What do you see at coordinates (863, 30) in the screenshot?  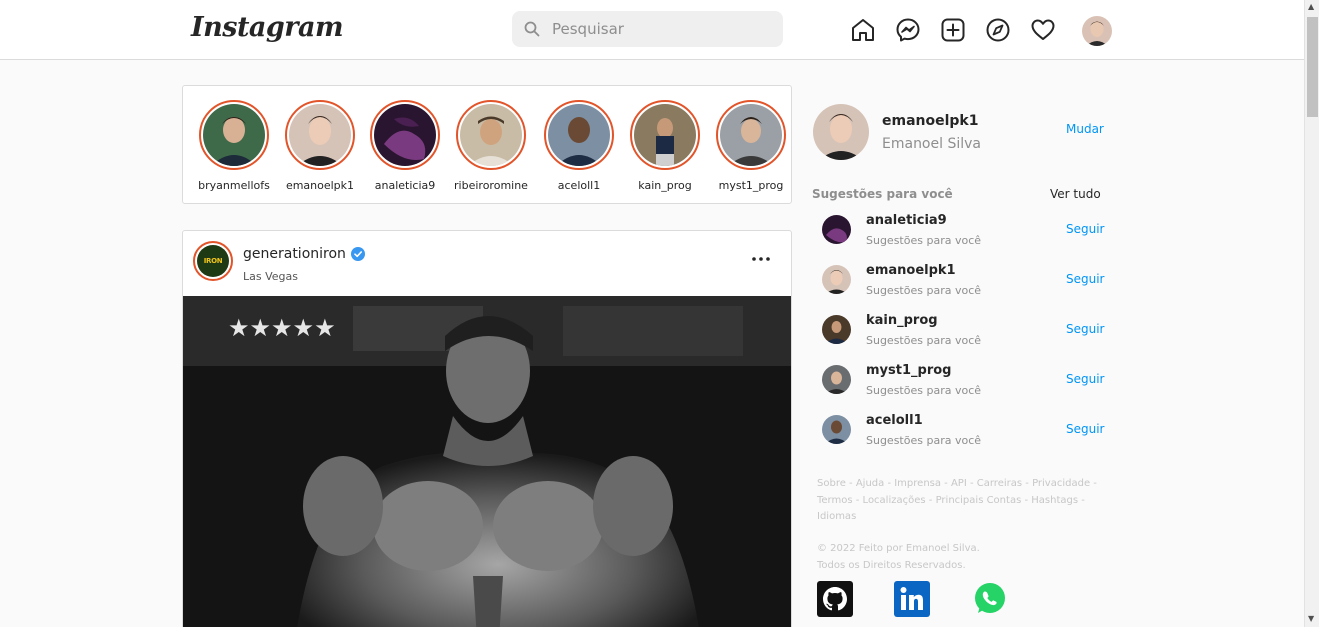 I see `home-icon` at bounding box center [863, 30].